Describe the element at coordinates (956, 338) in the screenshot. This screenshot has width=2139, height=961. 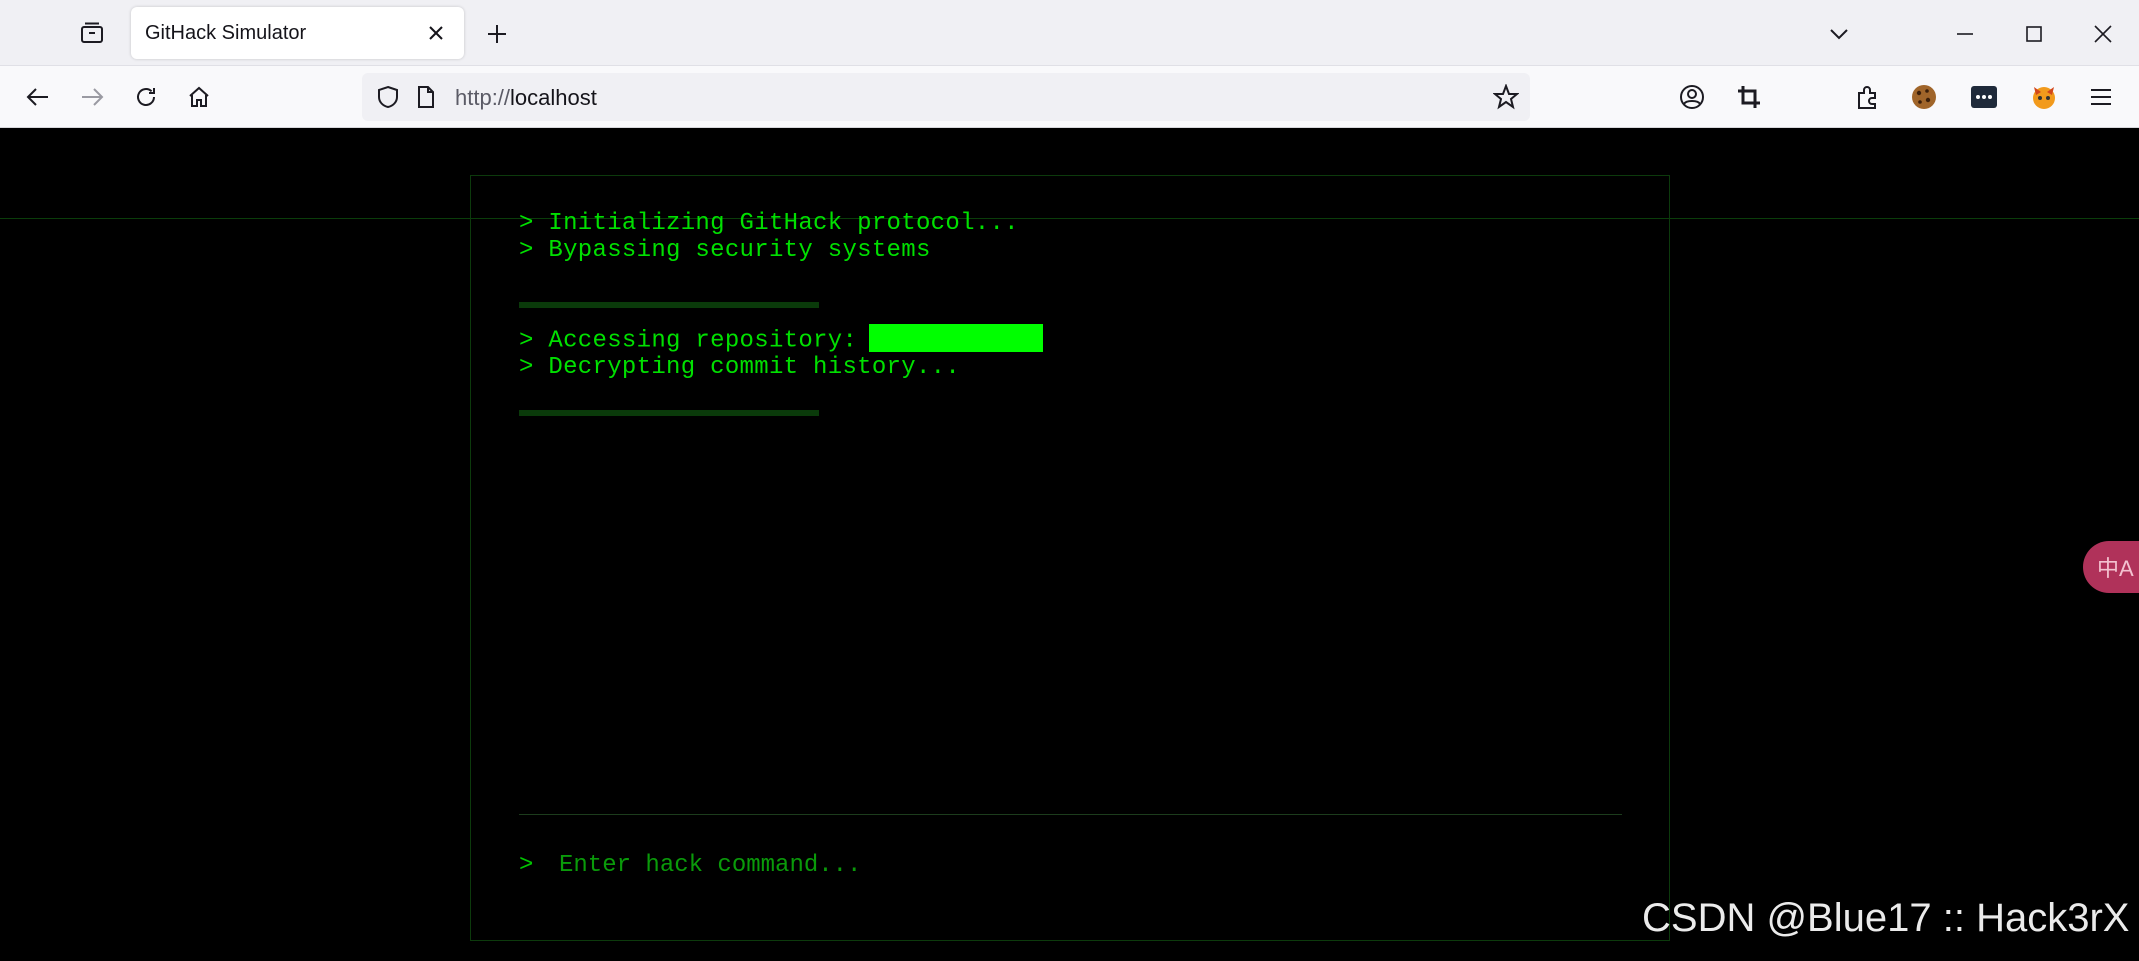
I see `repo-name-highlight` at that location.